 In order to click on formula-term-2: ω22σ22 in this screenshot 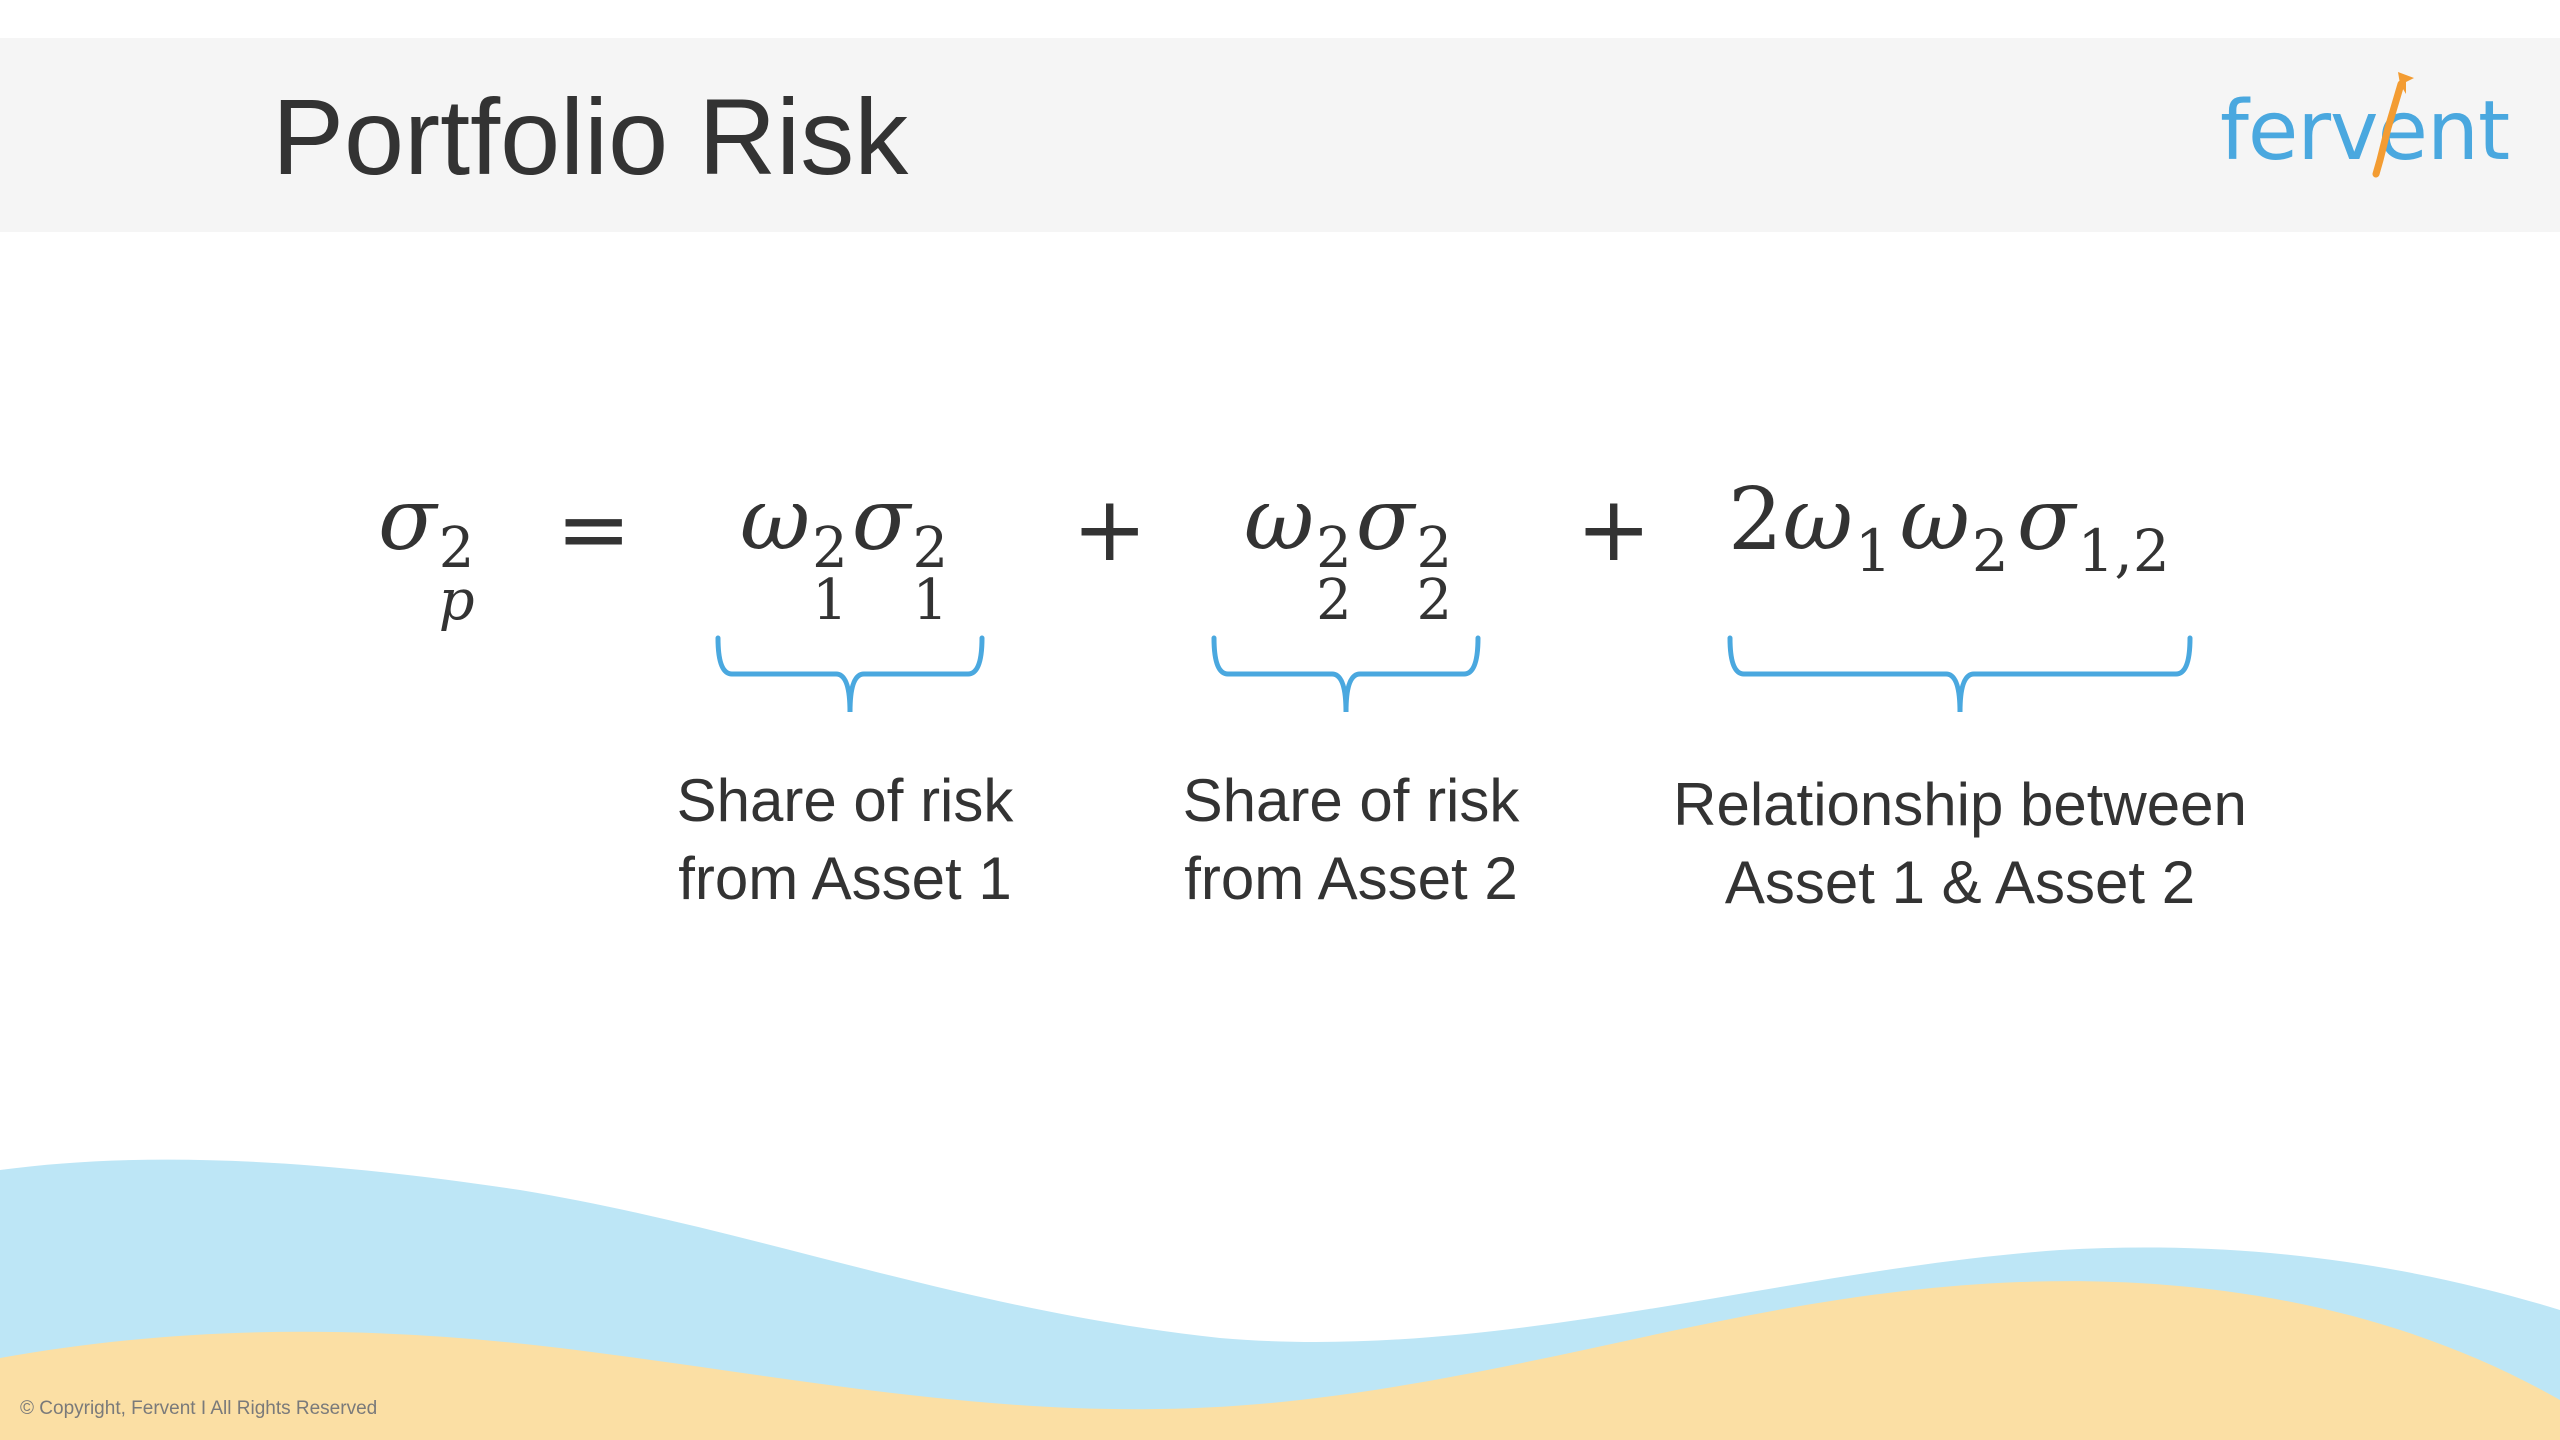, I will do `click(1348, 551)`.